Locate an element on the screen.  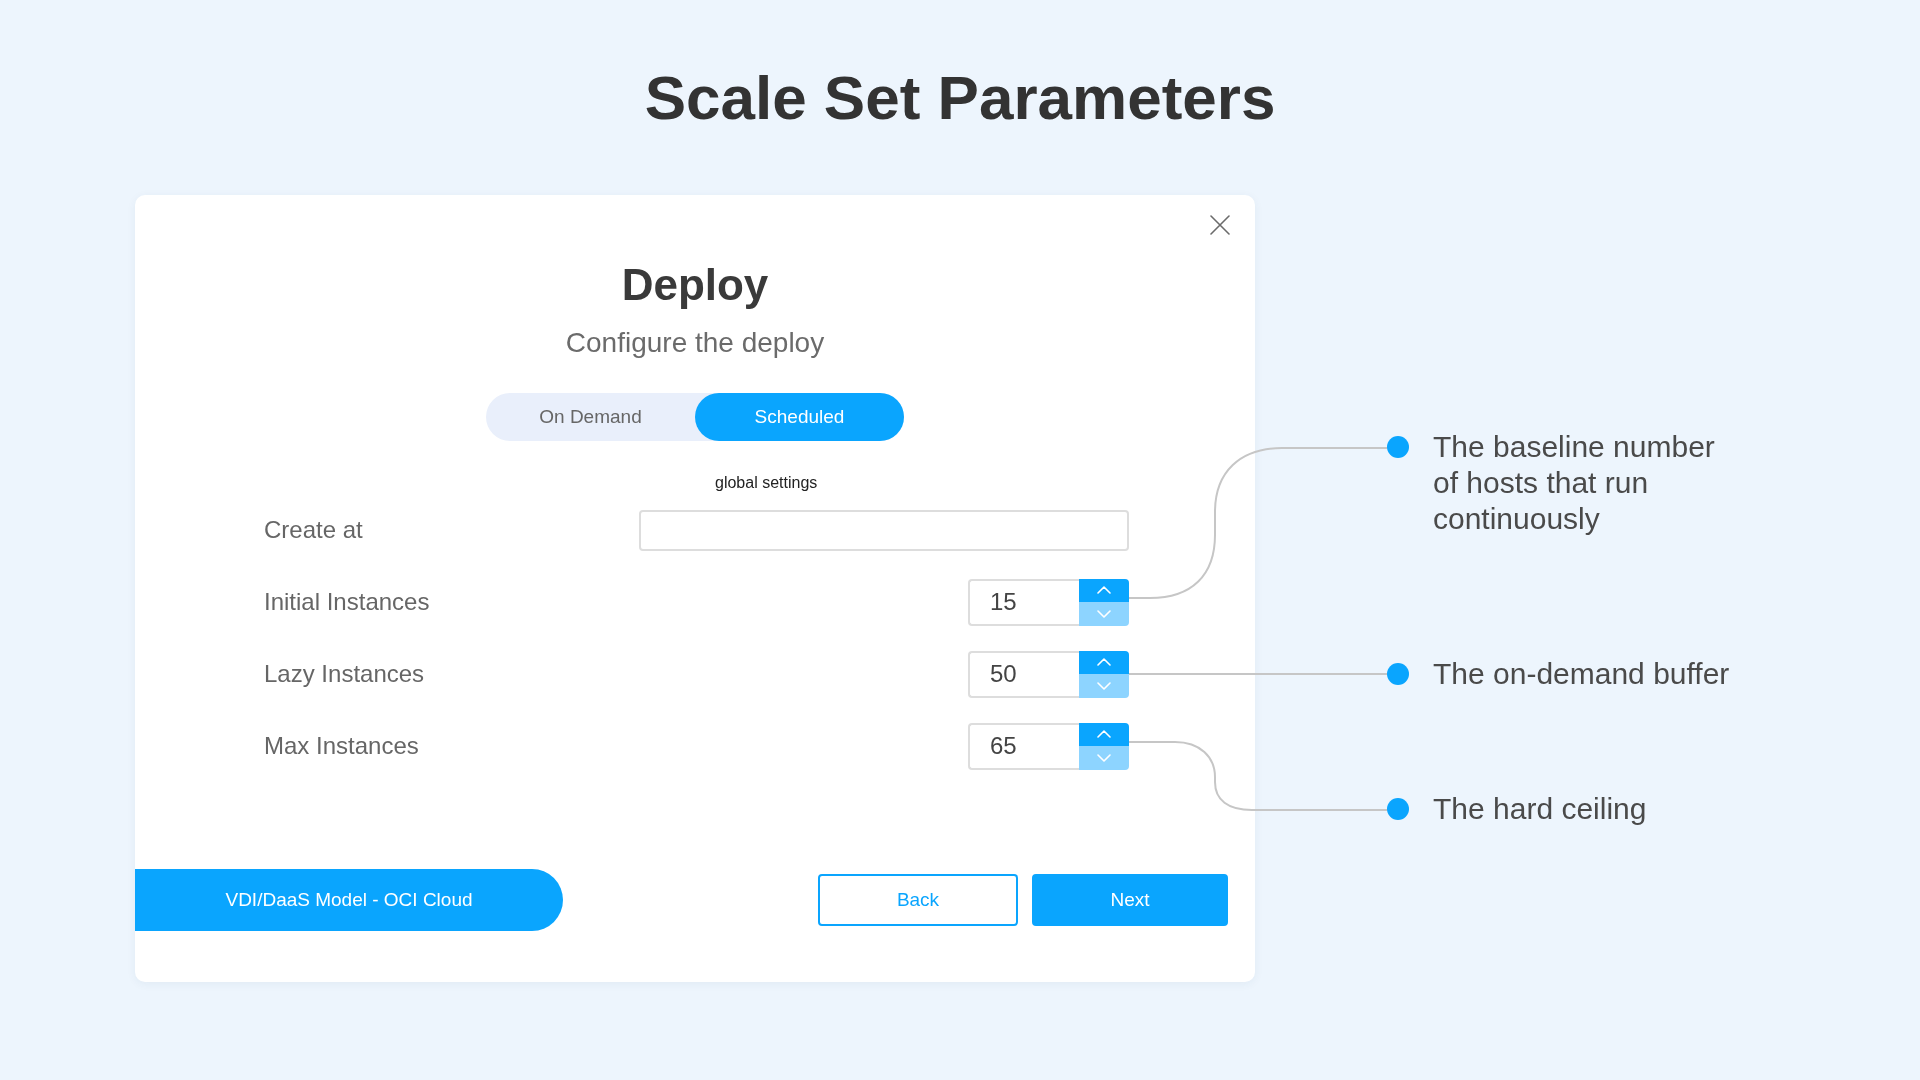
callout-text: The on-demand buffer is located at coordinates (1582, 674).